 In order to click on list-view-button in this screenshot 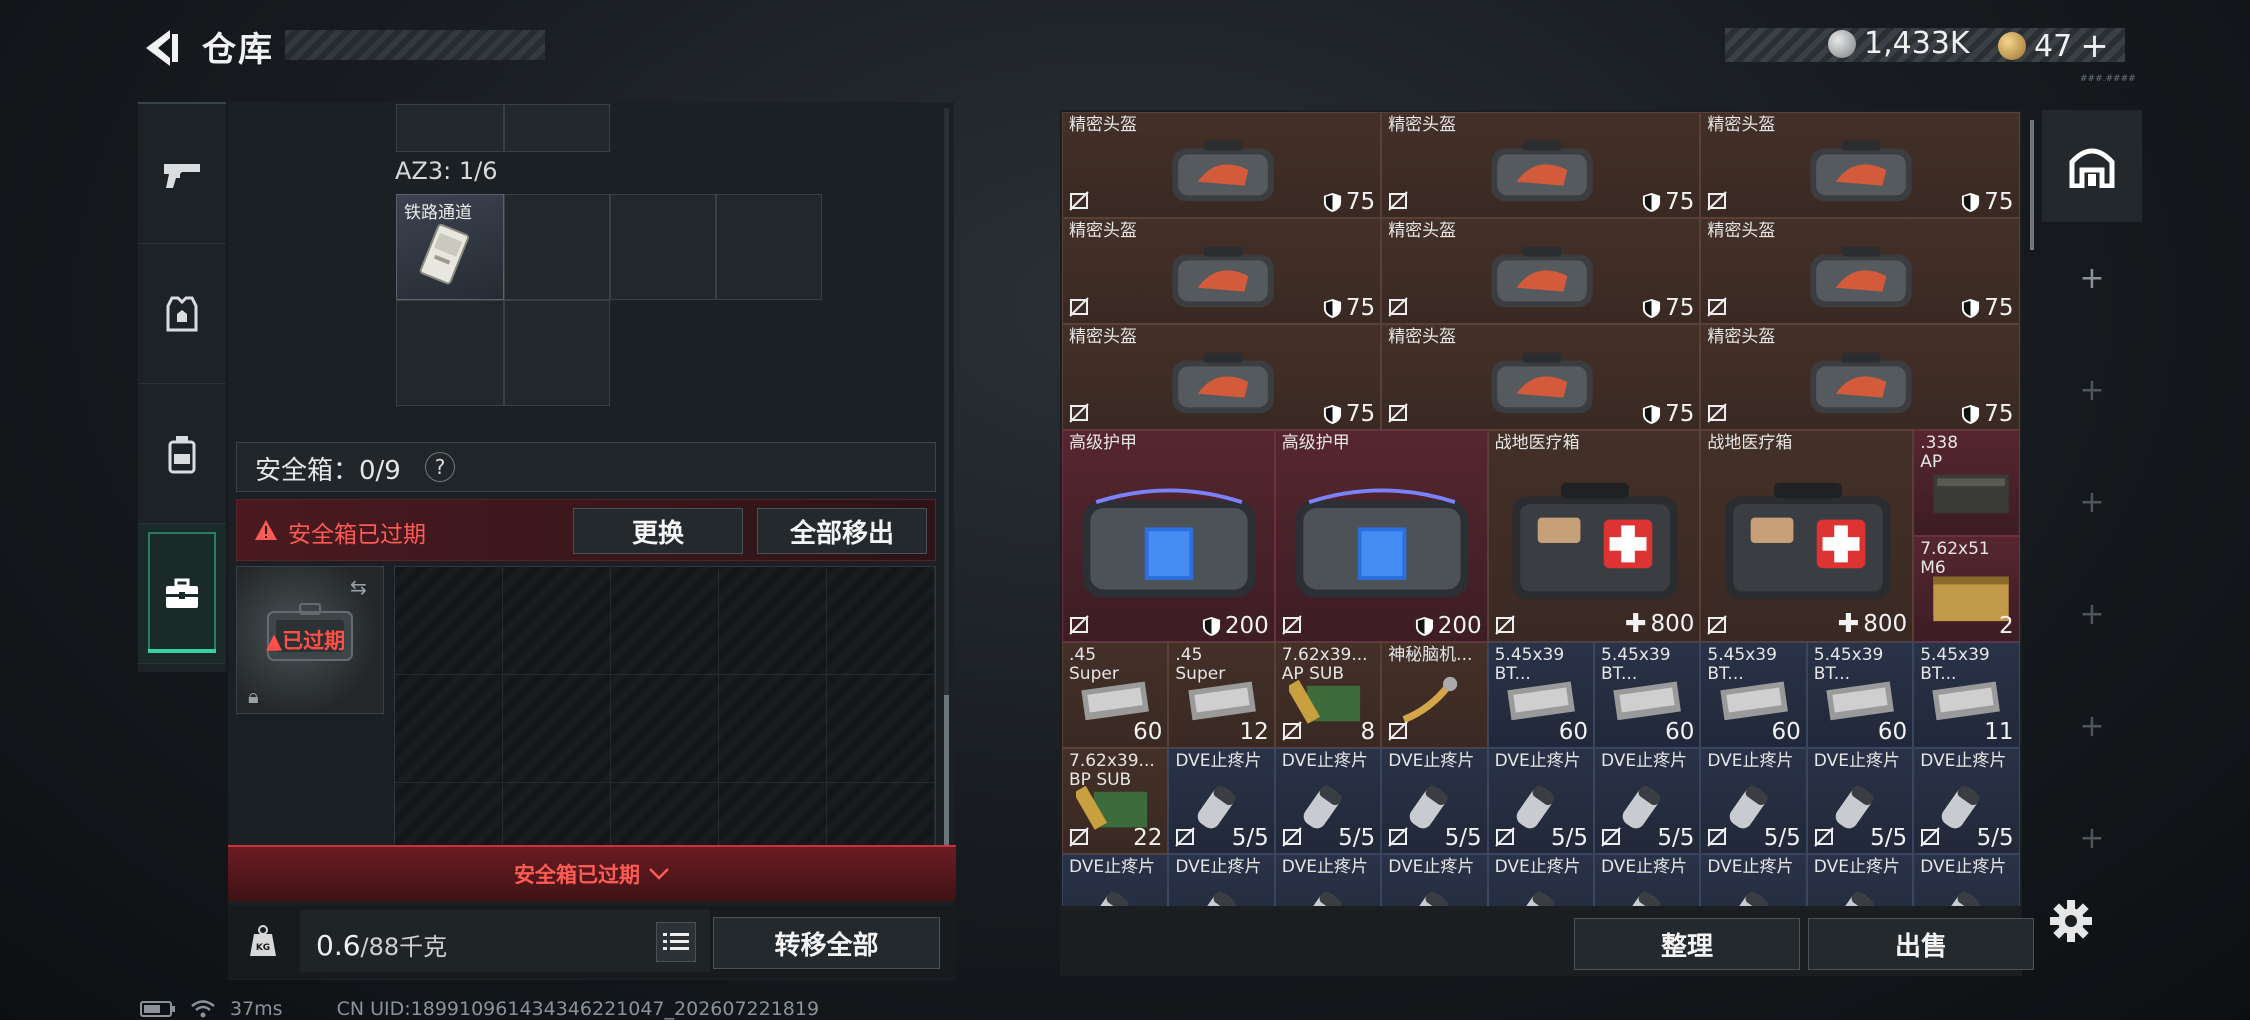, I will do `click(676, 942)`.